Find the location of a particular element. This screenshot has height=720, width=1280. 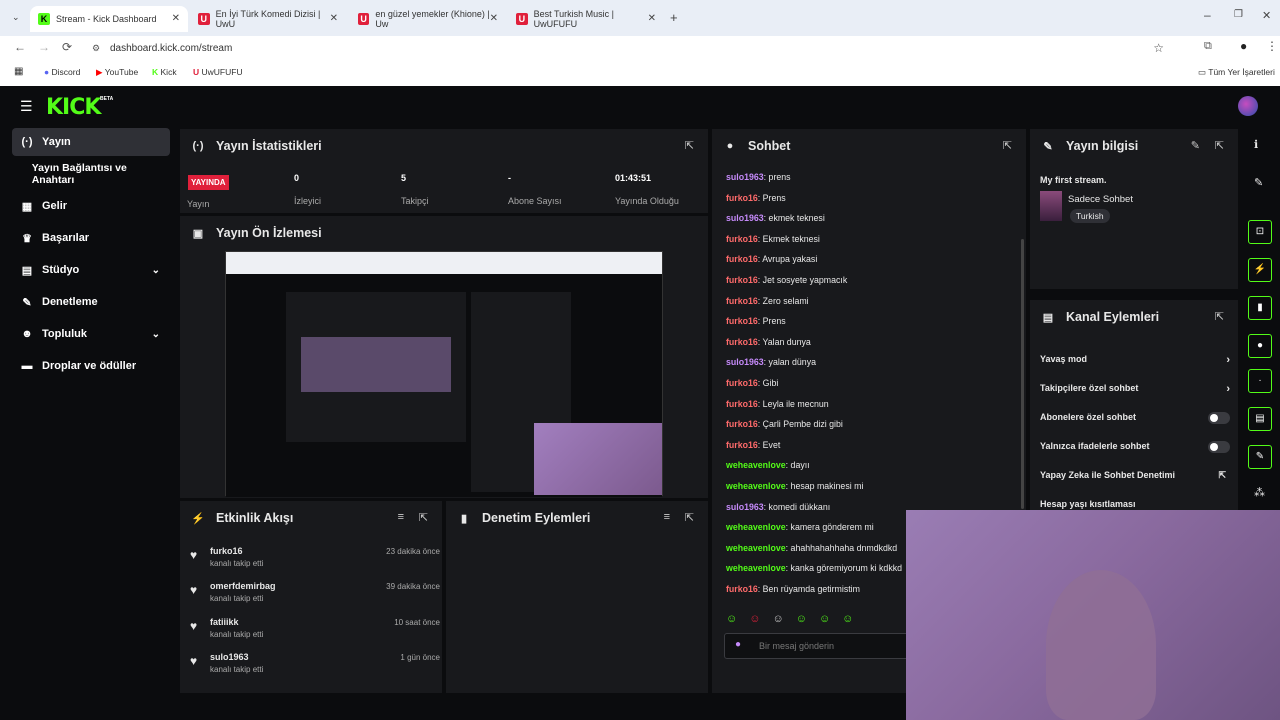

apps-grid-icon: ▦ is located at coordinates (18, 71).